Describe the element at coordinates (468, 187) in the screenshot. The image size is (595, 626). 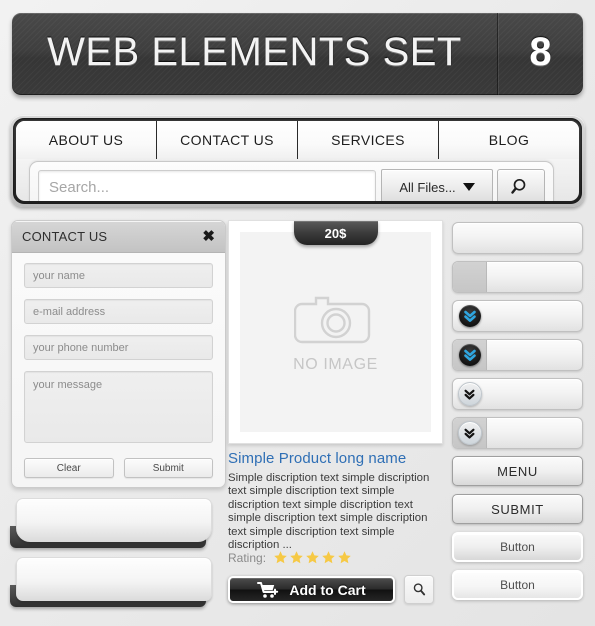
I see `caret-down-icon` at that location.